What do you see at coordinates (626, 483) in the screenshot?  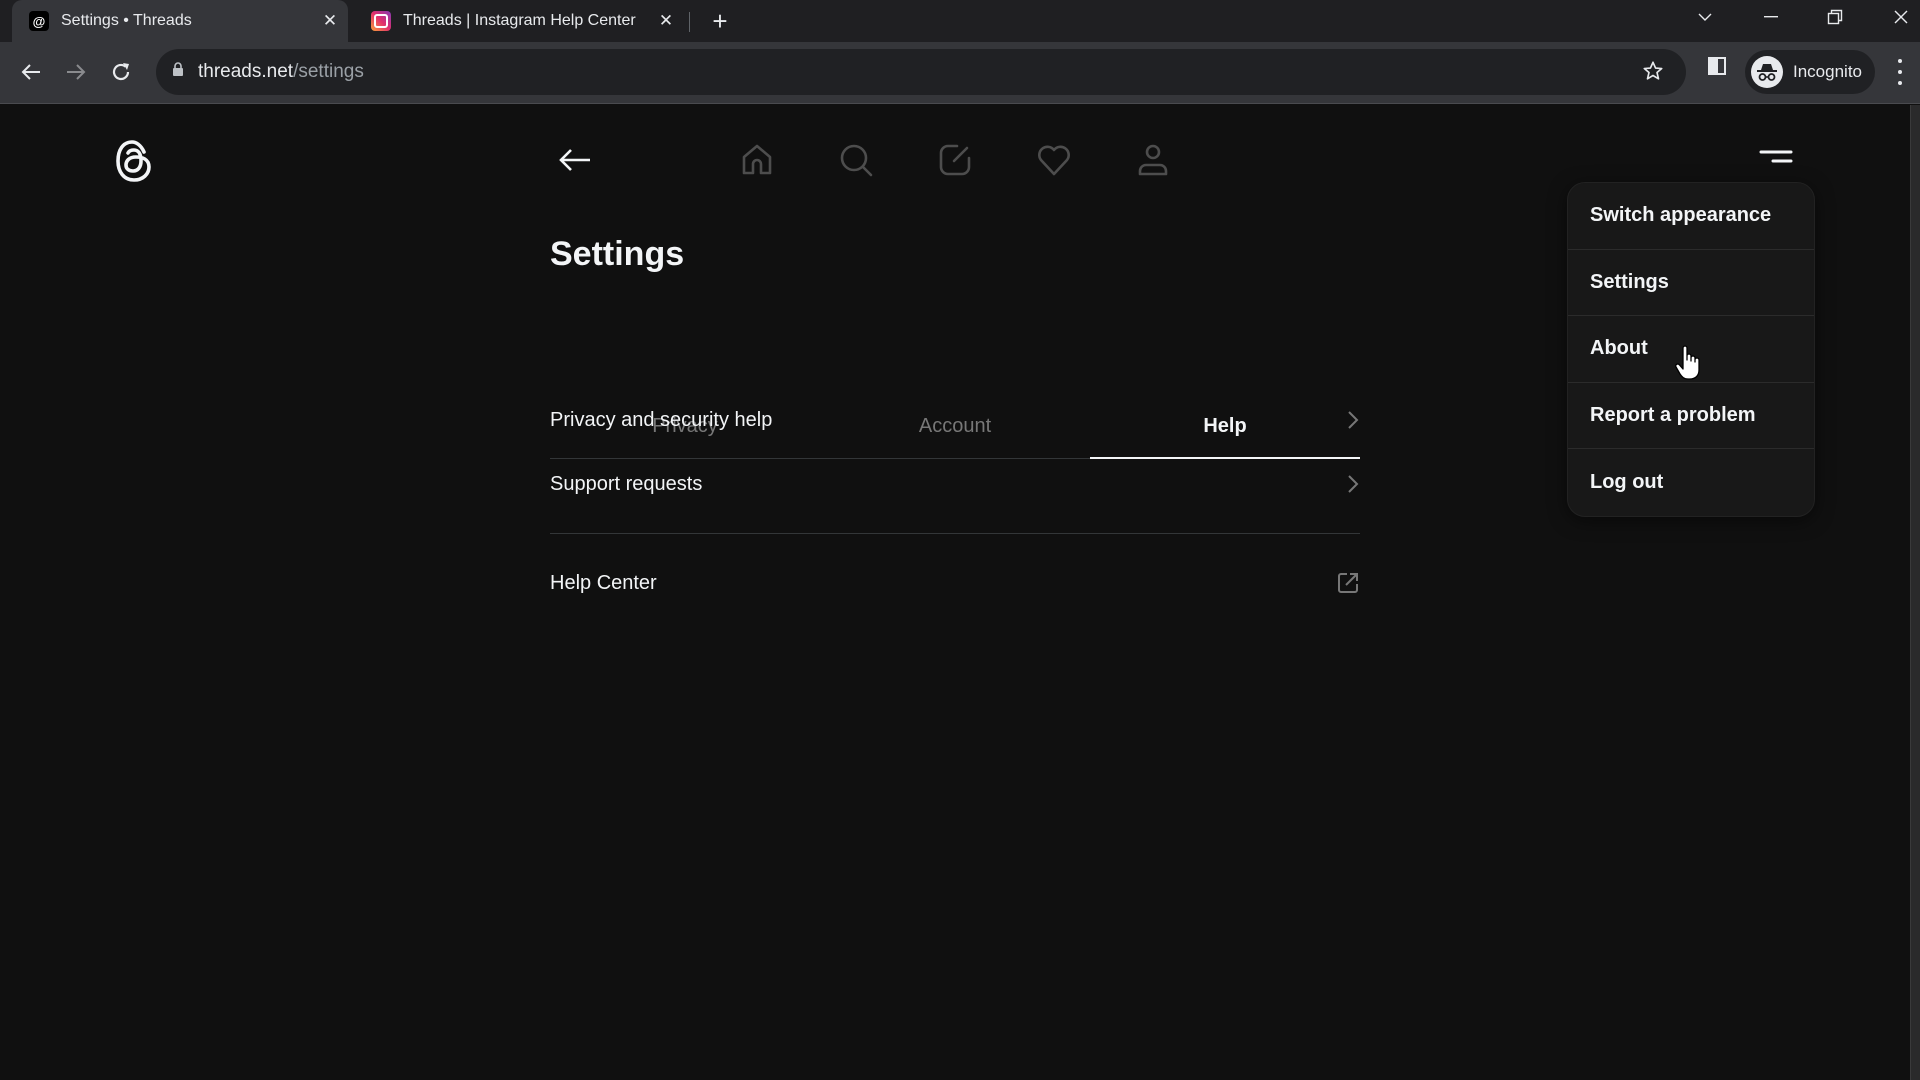 I see `row-label: Support requests` at bounding box center [626, 483].